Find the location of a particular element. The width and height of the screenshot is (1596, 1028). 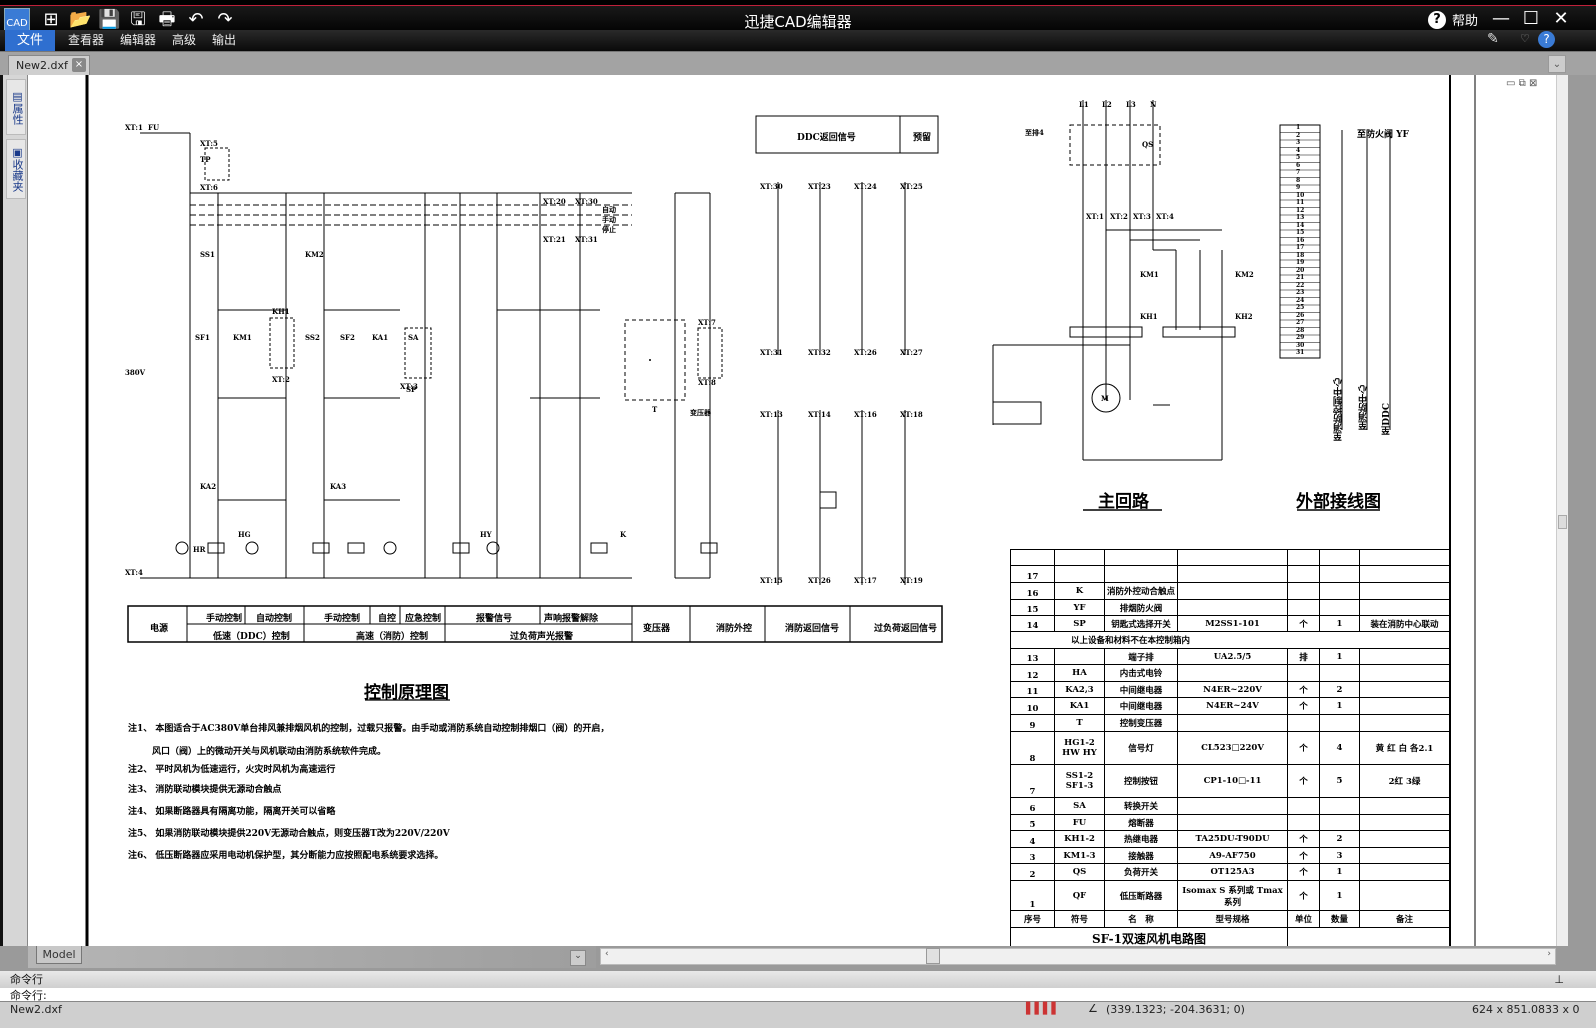

bom-cell: 低压断路器 is located at coordinates (1141, 896).